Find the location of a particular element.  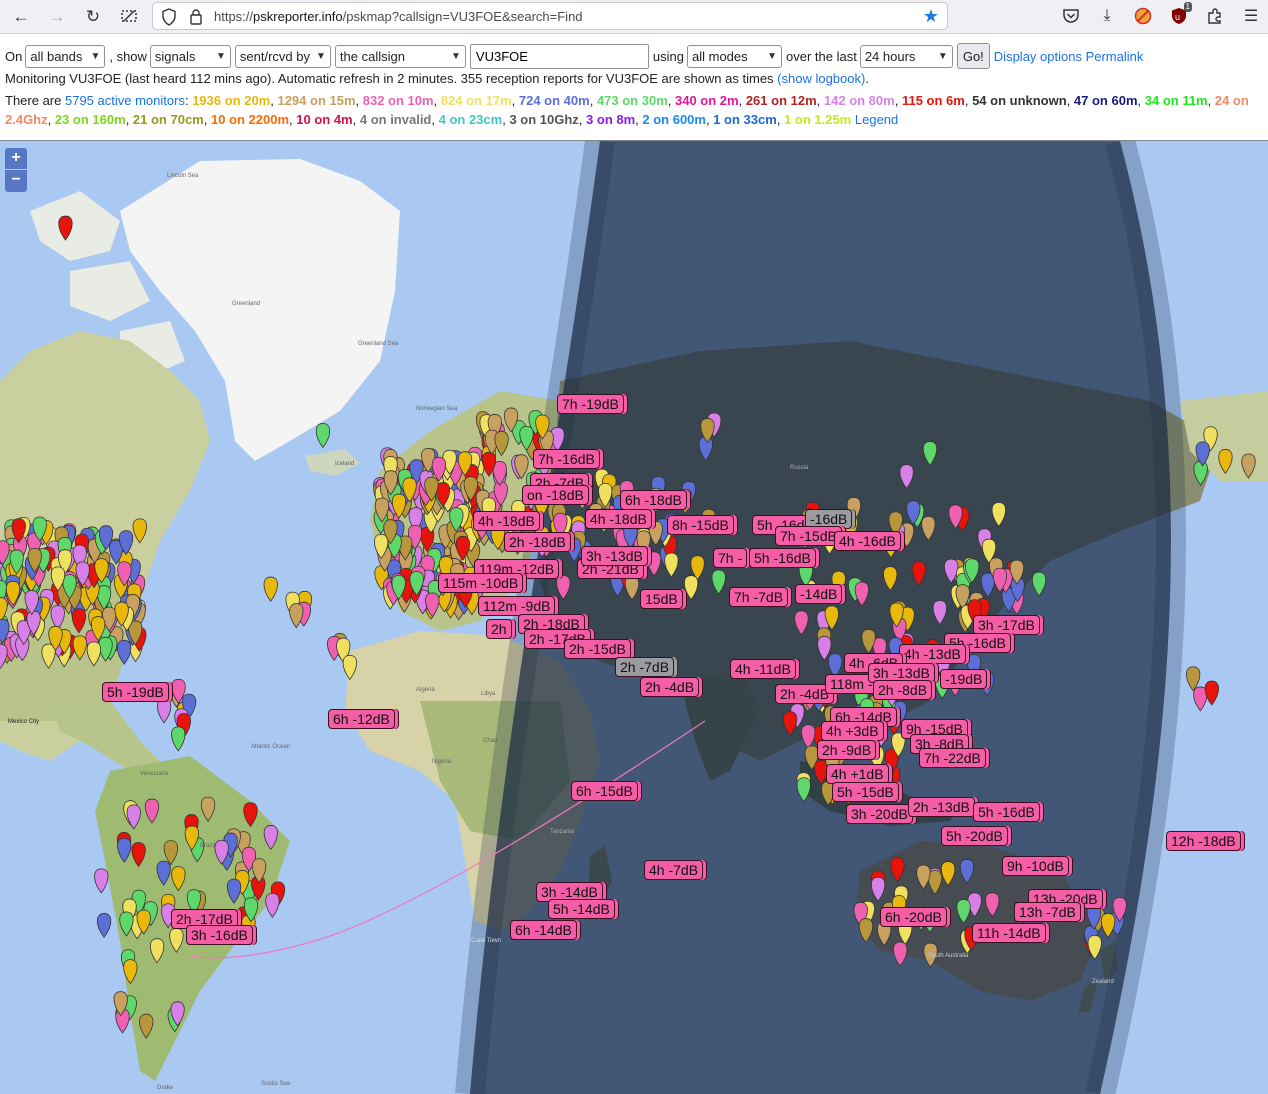

reception-report-label: 7h -22dB is located at coordinates (952, 758).